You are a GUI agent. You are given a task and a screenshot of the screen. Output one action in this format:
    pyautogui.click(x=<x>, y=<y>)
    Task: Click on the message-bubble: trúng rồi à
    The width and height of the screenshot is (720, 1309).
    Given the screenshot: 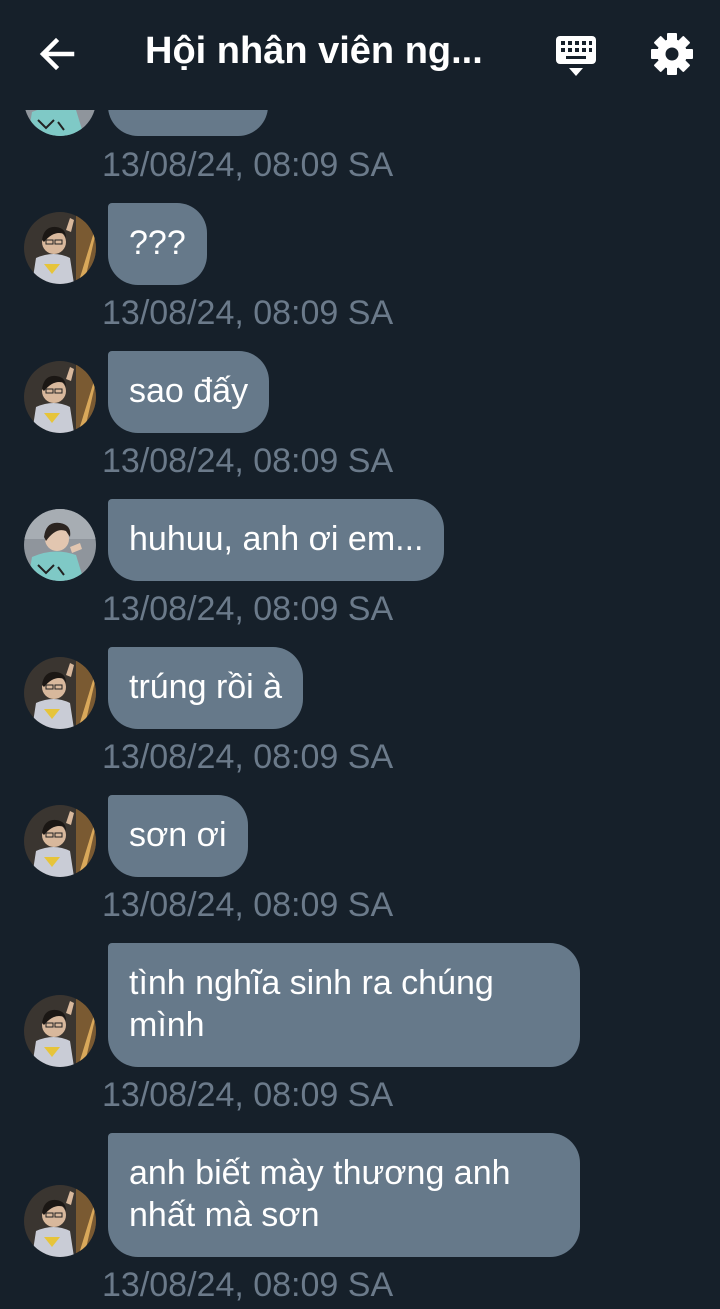 What is the action you would take?
    pyautogui.click(x=206, y=688)
    